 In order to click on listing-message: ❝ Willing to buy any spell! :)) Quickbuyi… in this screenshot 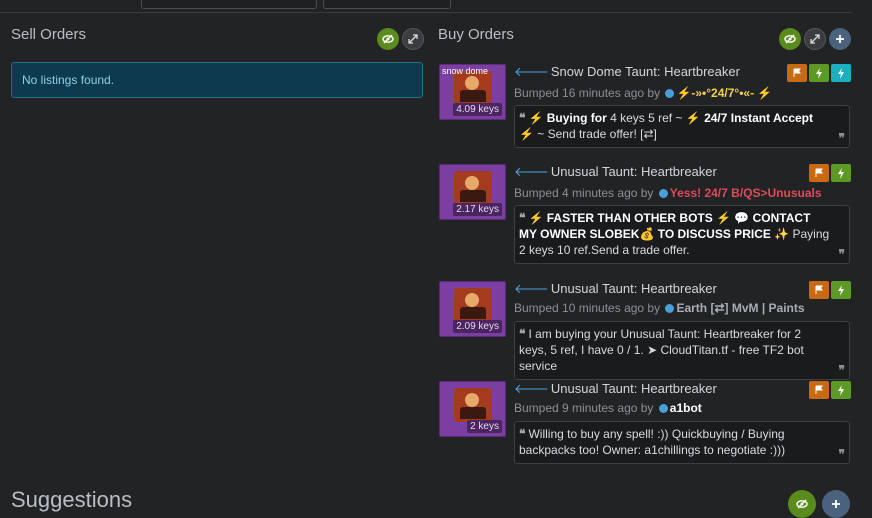, I will do `click(682, 442)`.